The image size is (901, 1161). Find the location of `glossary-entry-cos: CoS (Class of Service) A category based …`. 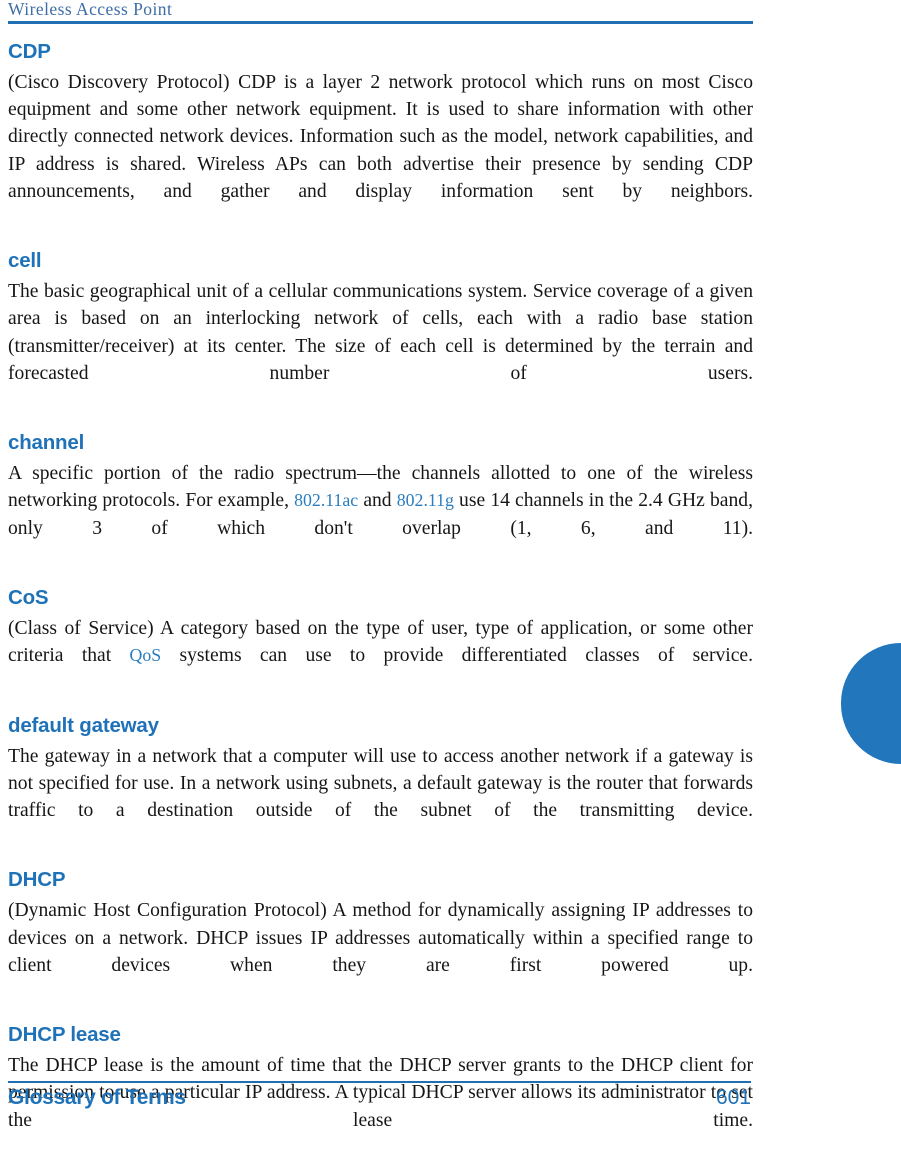

glossary-entry-cos: CoS (Class of Service) A category based … is located at coordinates (380, 641).